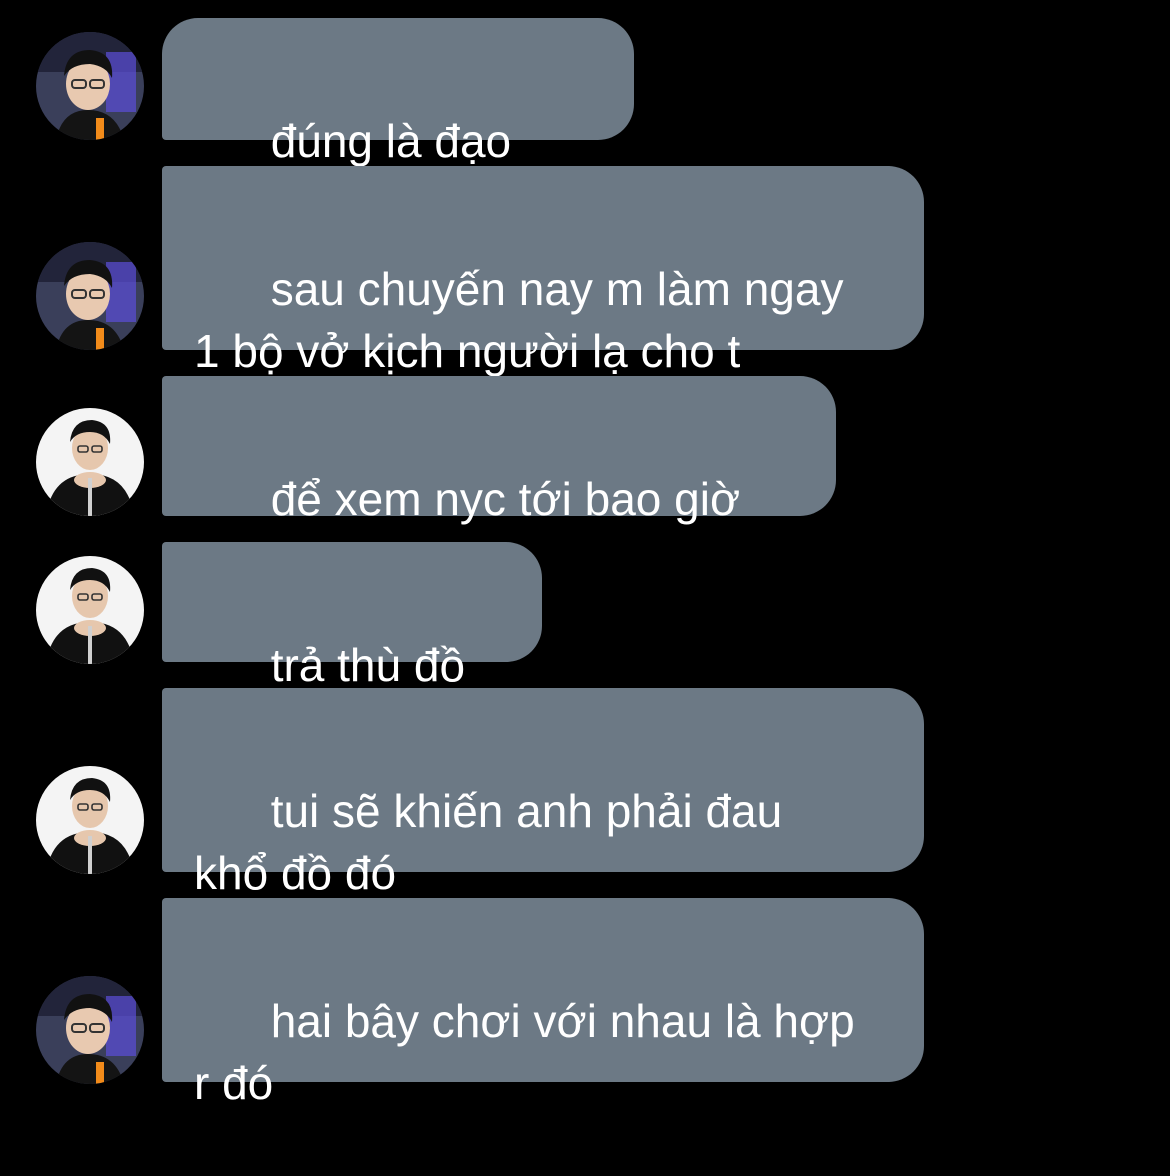  I want to click on message-bubble: hai bây chơi với nhau là hợp r đó, so click(543, 1003).